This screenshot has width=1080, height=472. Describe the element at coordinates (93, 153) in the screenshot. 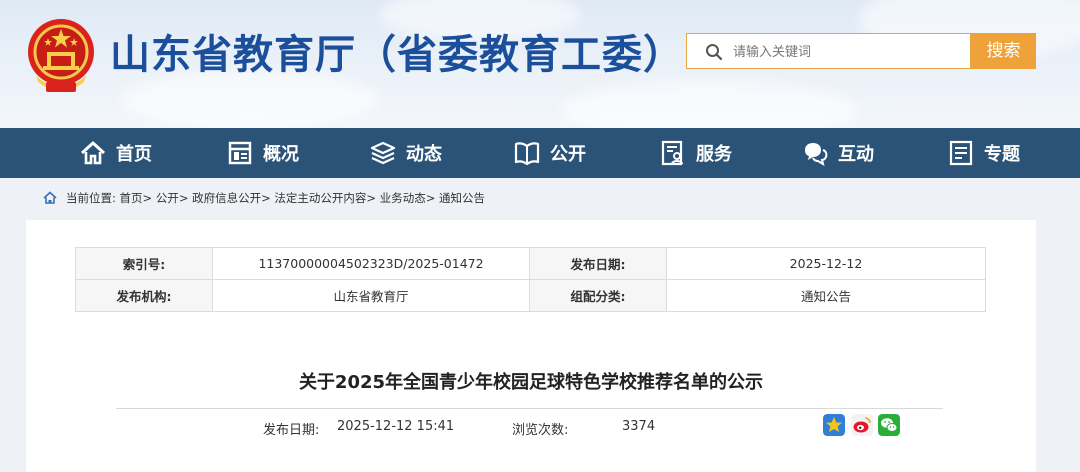

I see `home-icon` at that location.